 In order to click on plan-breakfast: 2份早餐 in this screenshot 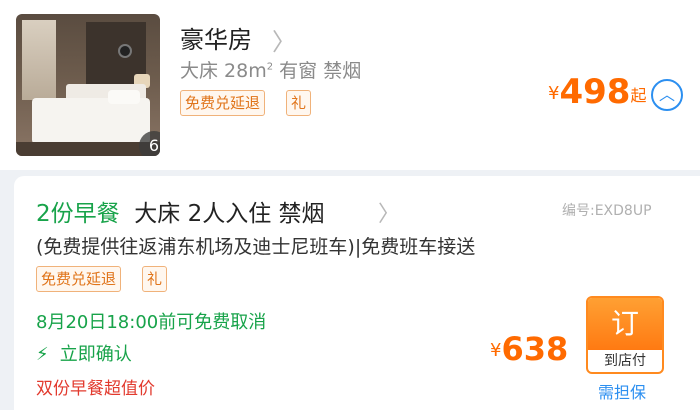, I will do `click(78, 214)`.